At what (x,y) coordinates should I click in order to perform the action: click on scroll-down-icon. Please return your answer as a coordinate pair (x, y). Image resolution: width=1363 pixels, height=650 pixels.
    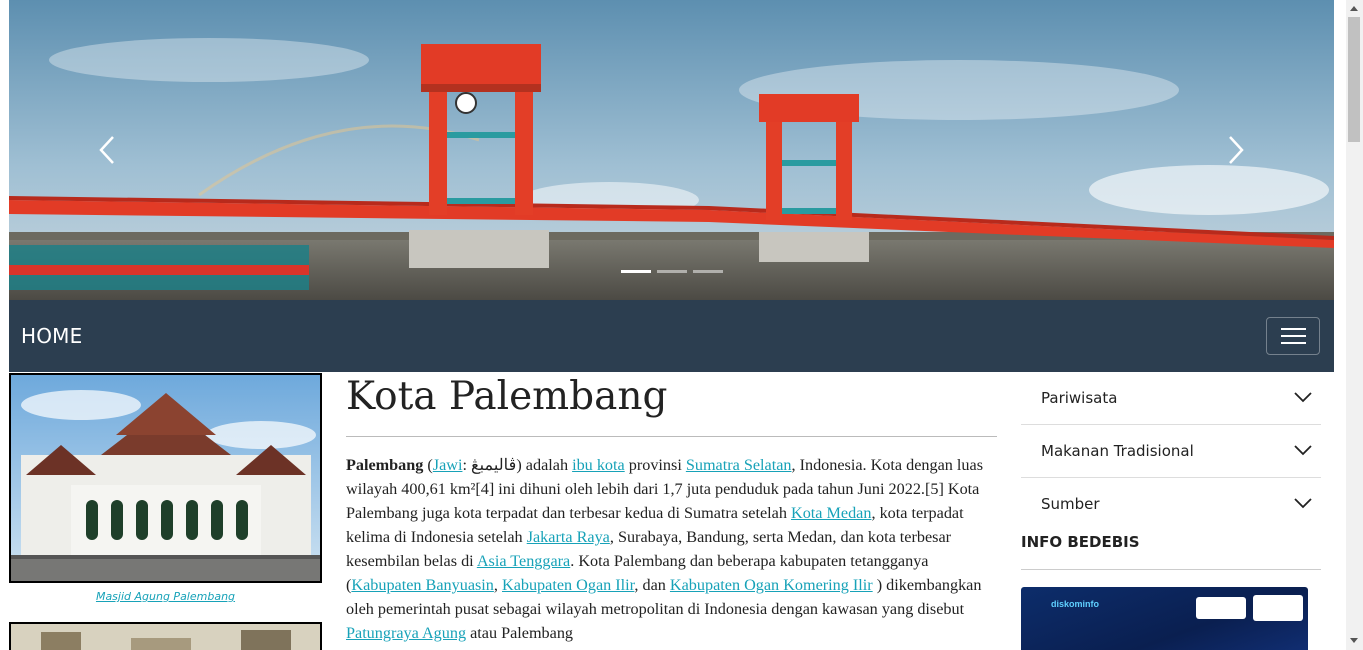
    Looking at the image, I should click on (1354, 640).